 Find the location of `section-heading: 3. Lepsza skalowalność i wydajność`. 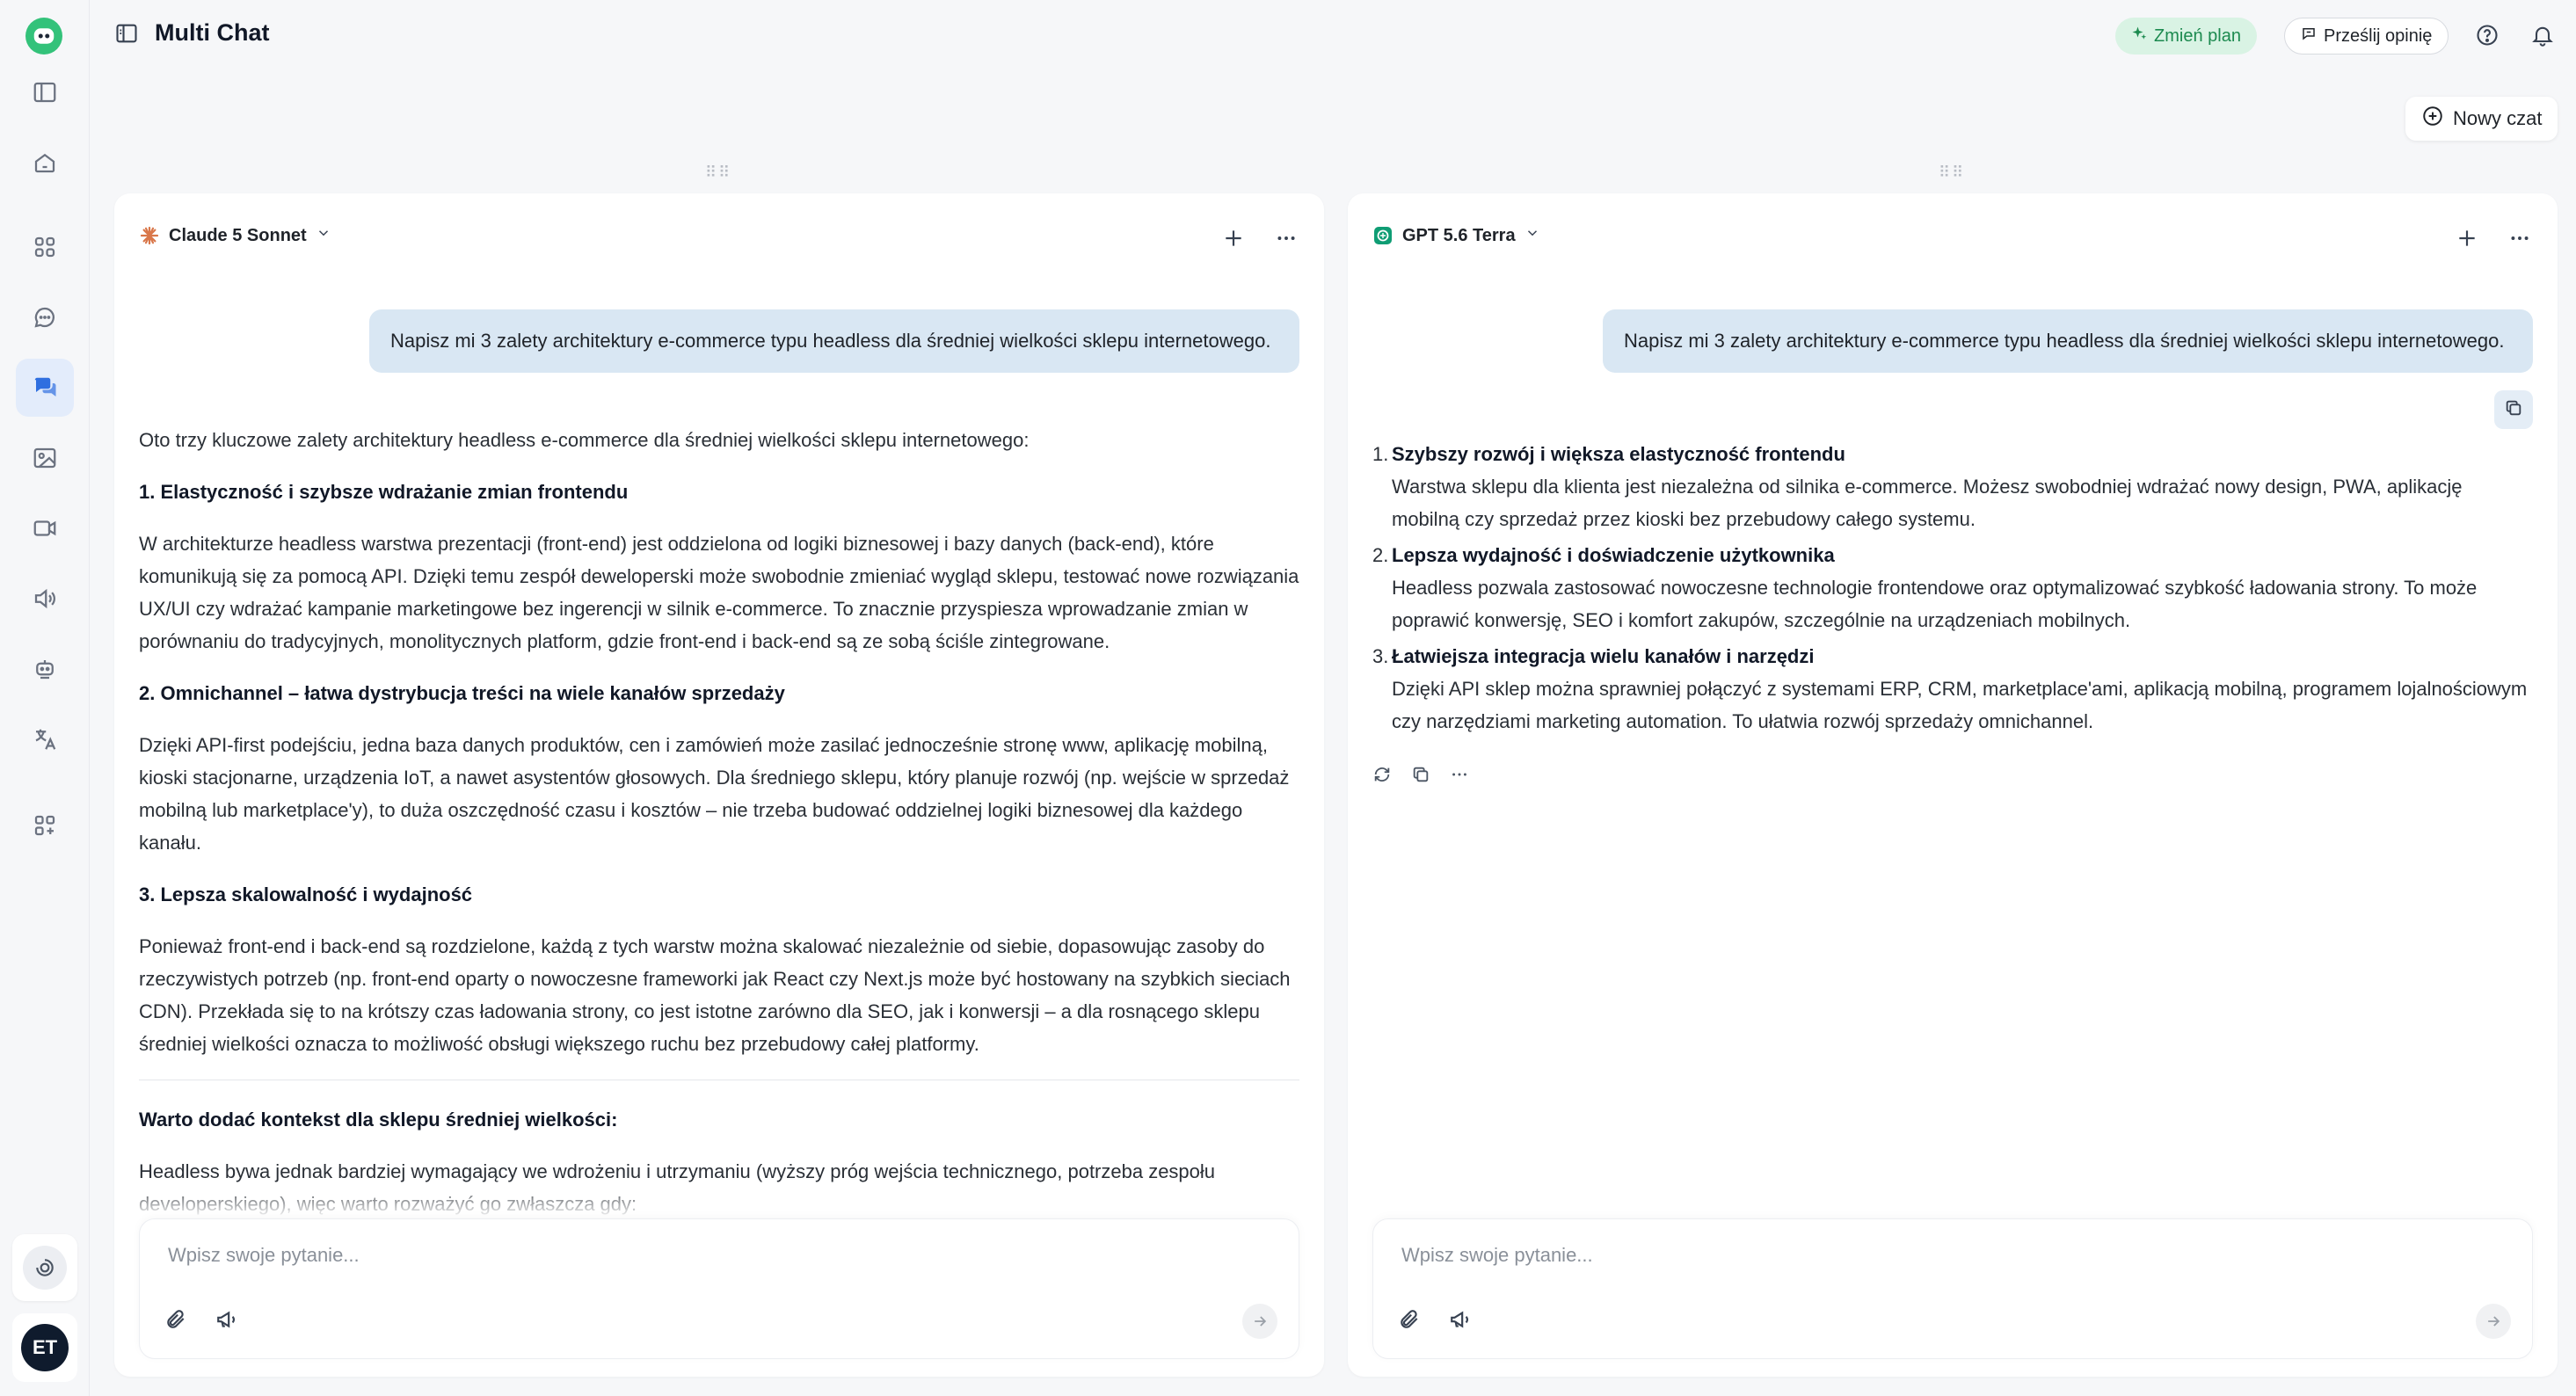

section-heading: 3. Lepsza skalowalność i wydajność is located at coordinates (306, 894).